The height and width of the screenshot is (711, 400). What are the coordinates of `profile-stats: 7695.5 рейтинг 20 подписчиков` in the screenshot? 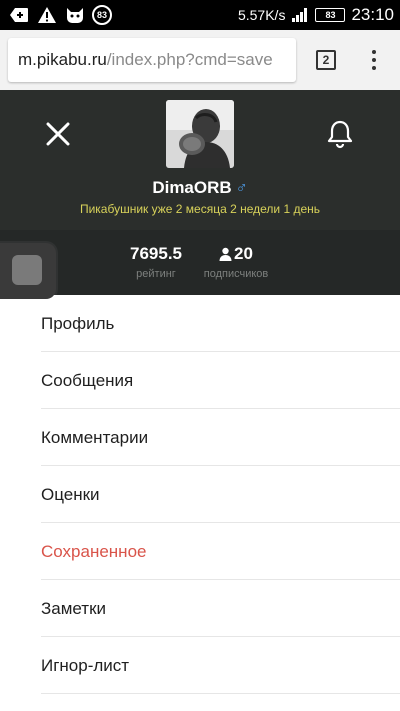 It's located at (200, 262).